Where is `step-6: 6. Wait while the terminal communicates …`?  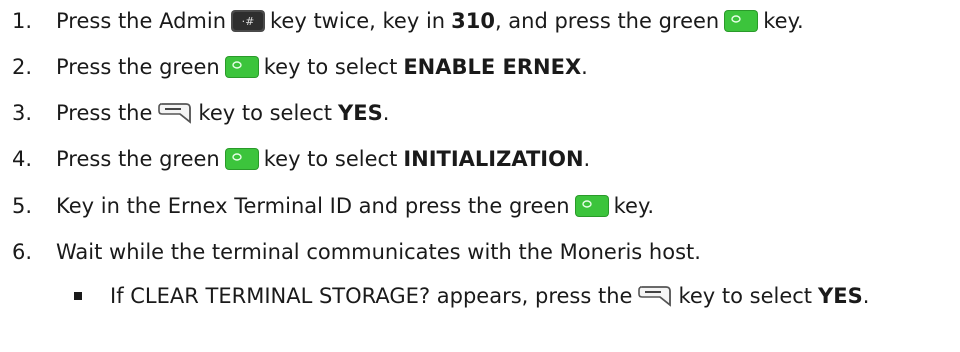 step-6: 6. Wait while the terminal communicates … is located at coordinates (350, 252).